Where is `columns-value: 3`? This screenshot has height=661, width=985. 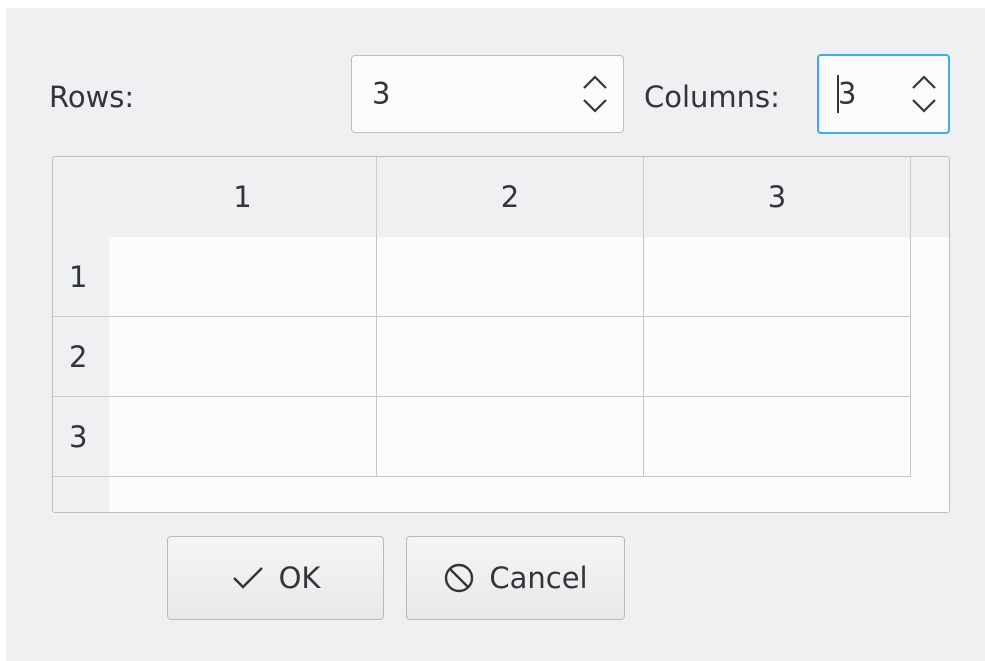 columns-value: 3 is located at coordinates (847, 94).